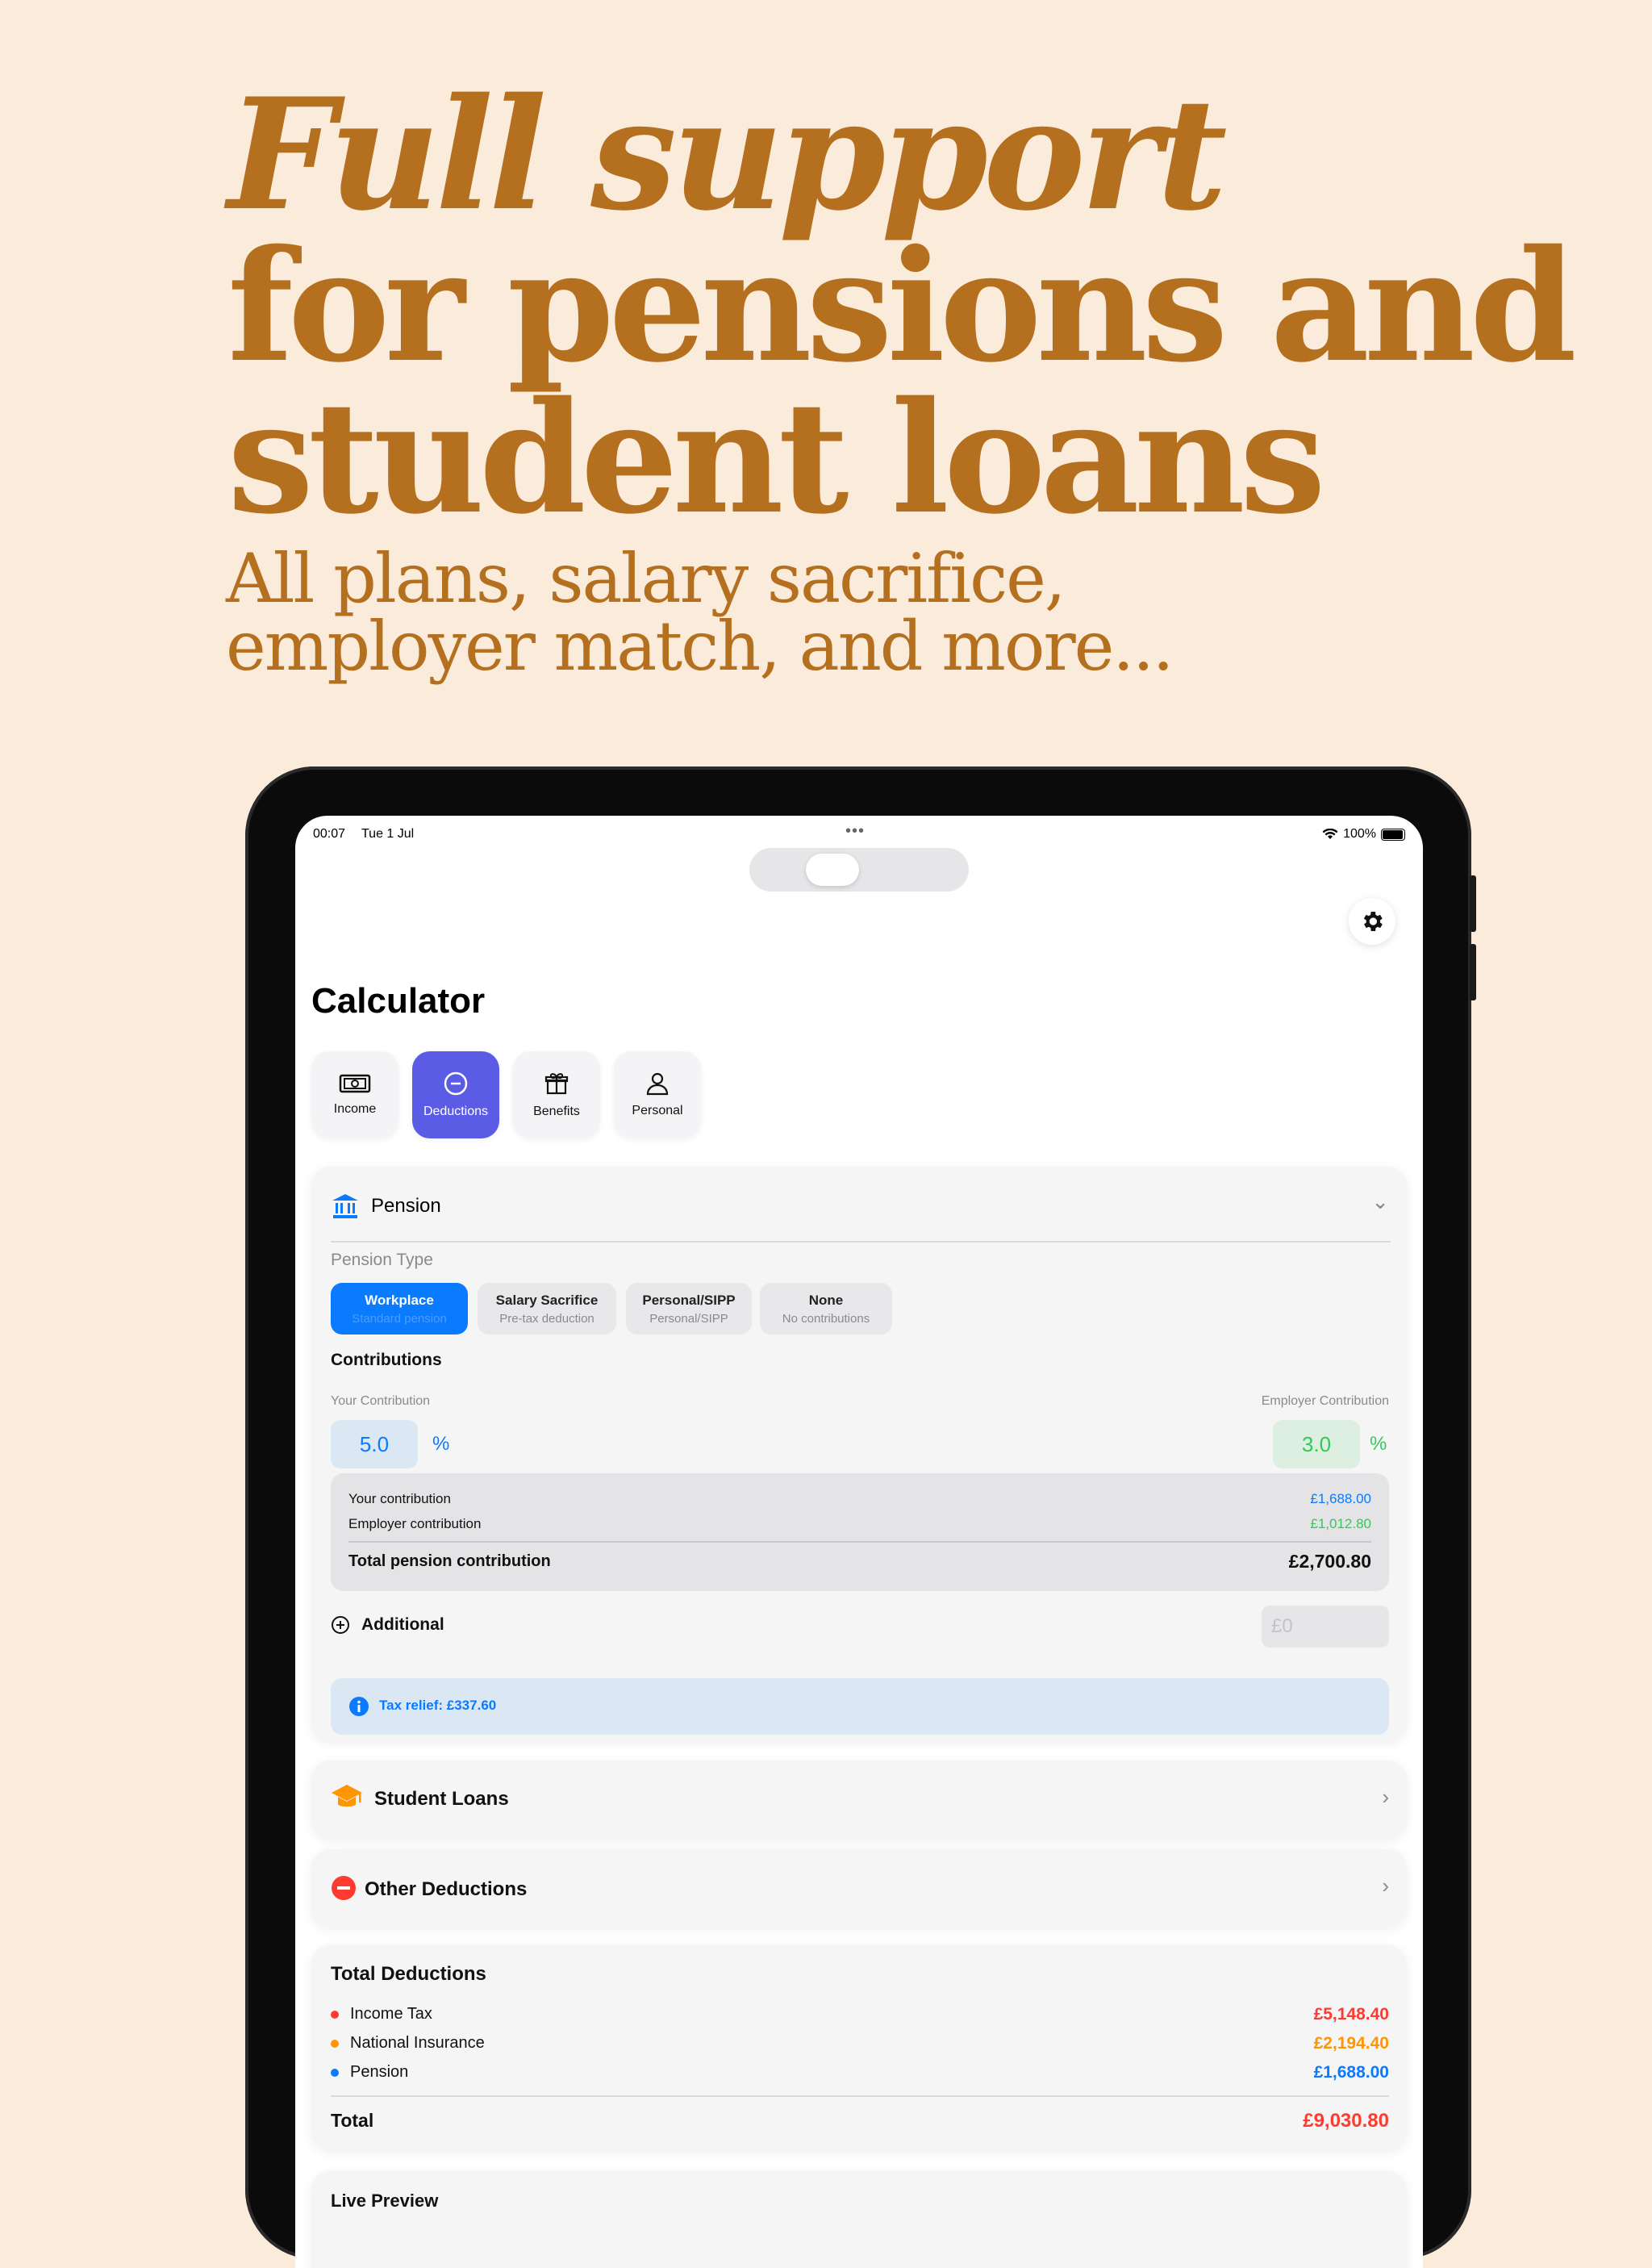  I want to click on status-time: 00:07, so click(329, 834).